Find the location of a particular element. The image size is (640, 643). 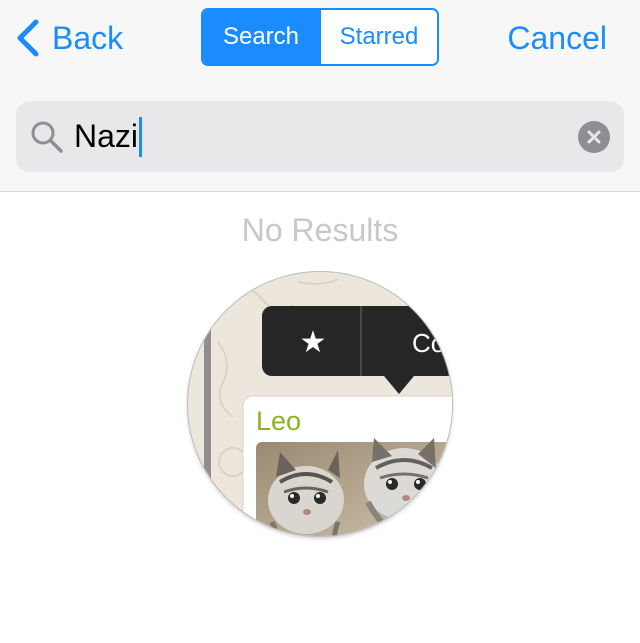

sender-name: Leo is located at coordinates (278, 421).